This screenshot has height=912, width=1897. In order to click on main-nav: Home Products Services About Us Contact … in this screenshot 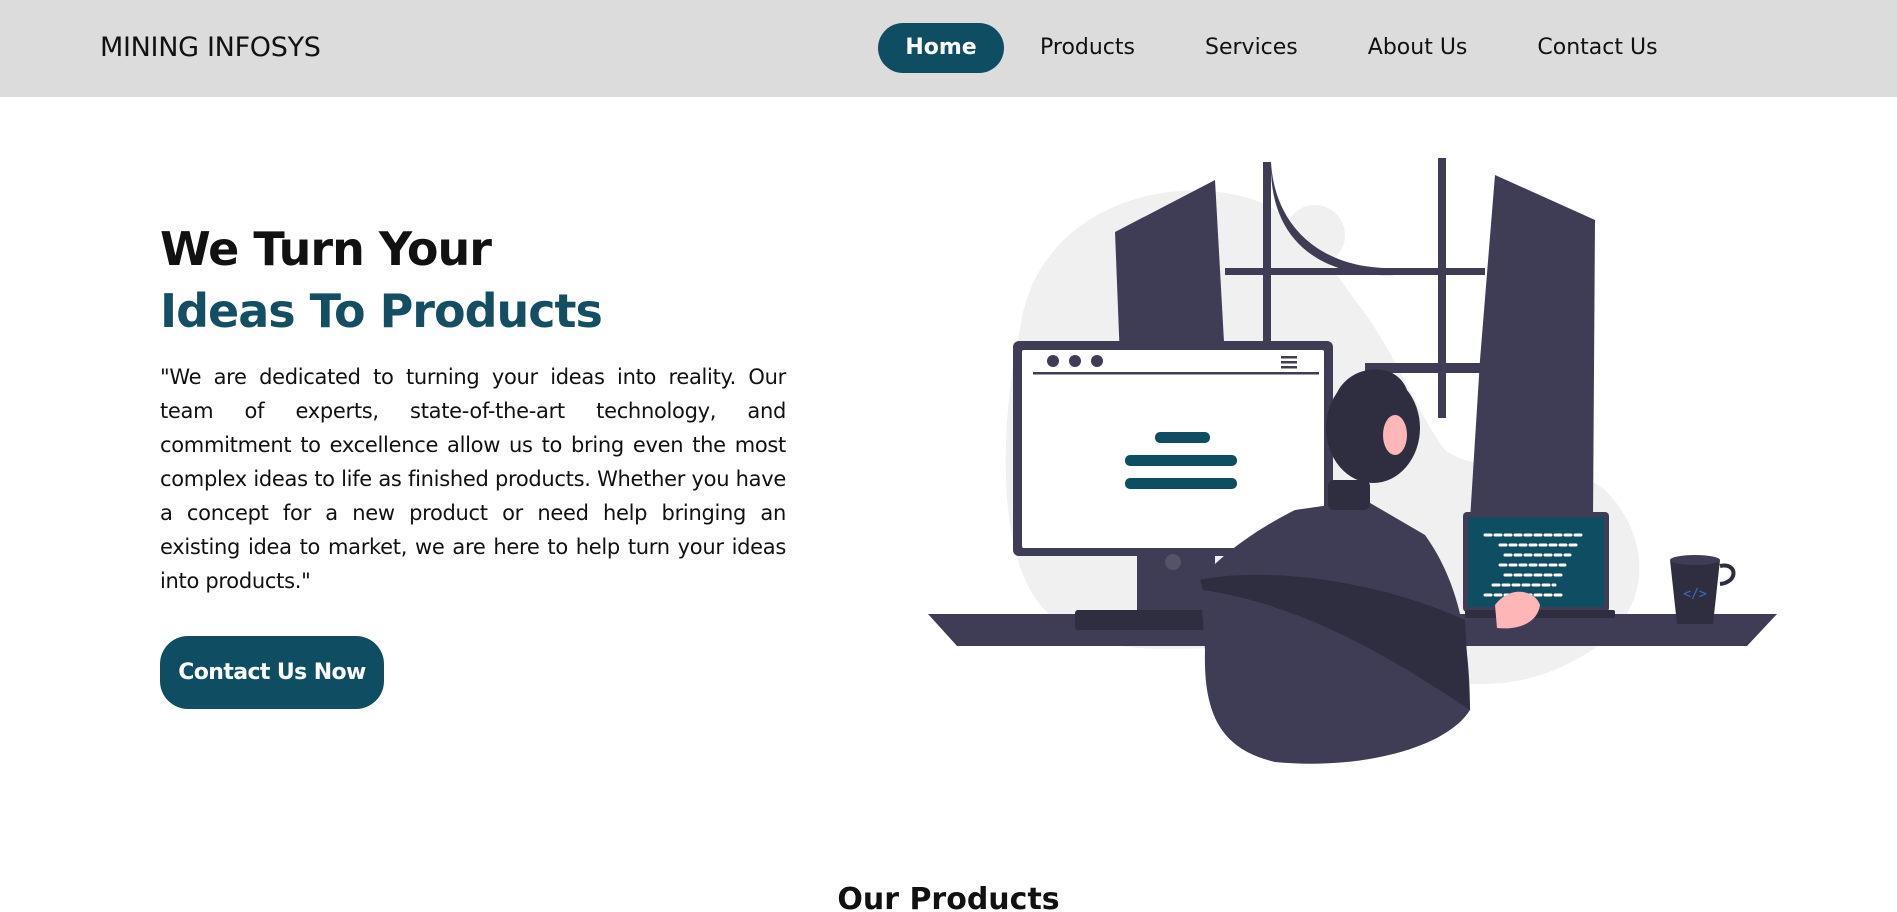, I will do `click(1268, 48)`.